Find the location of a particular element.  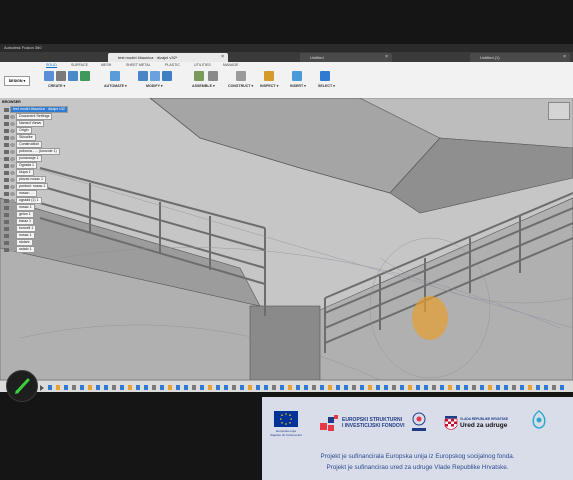

browser-item: ostalo 1 is located at coordinates (18, 249).